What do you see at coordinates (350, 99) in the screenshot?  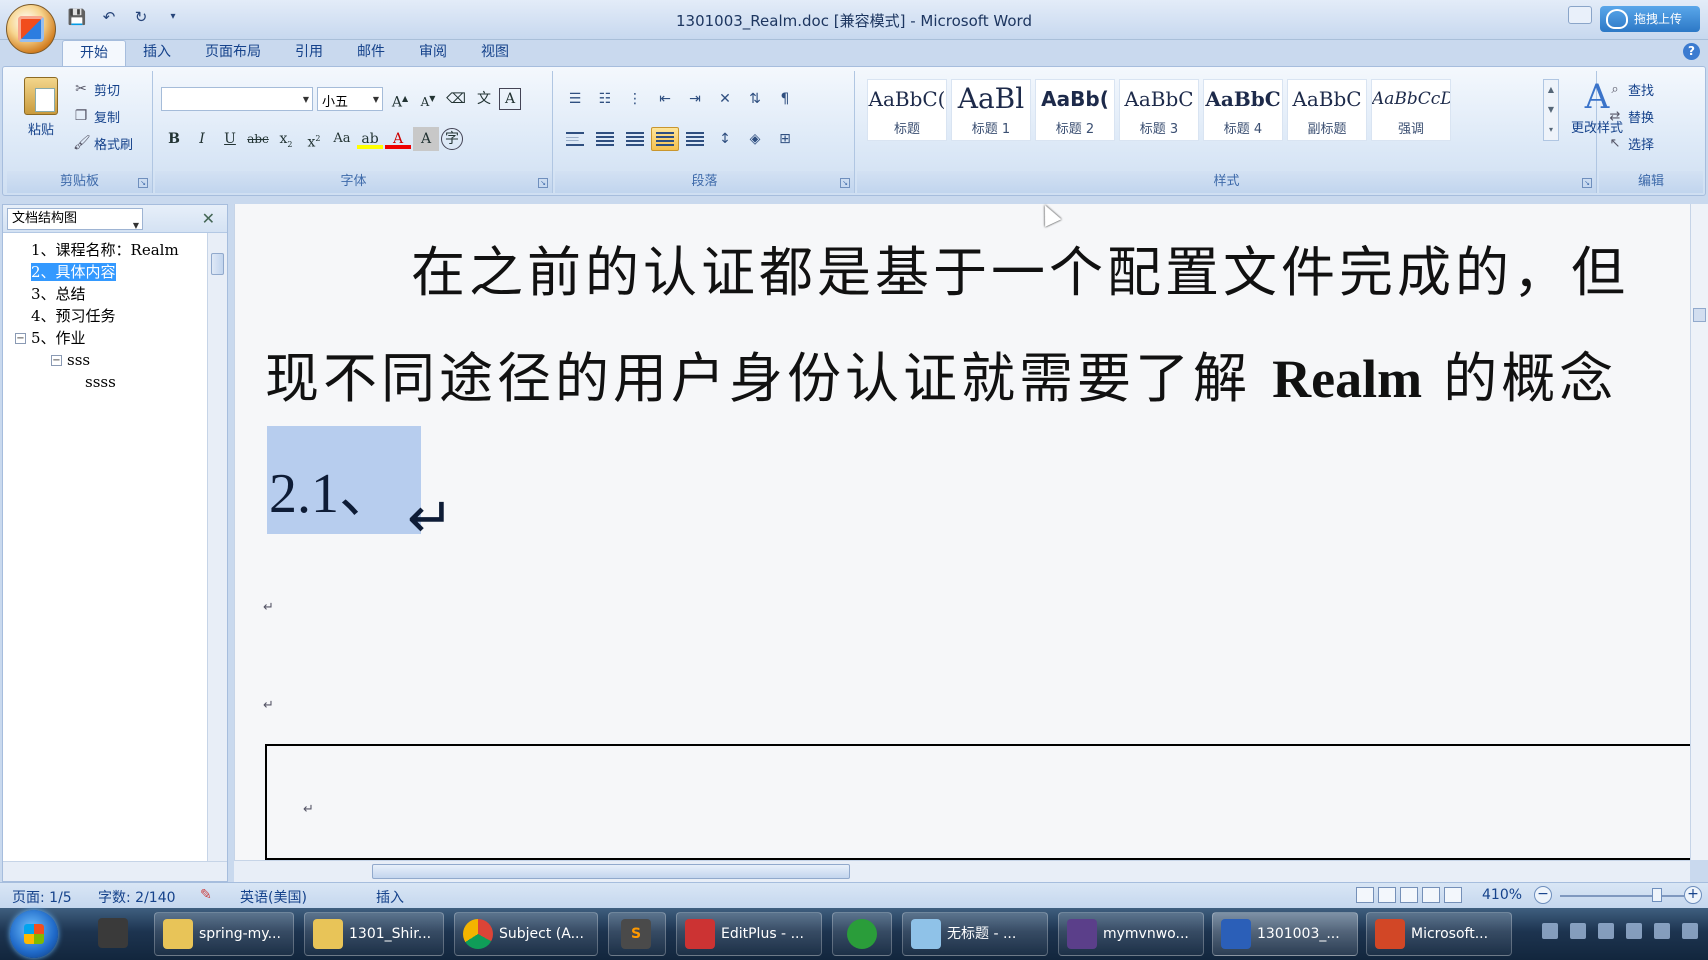 I see `font-size-combobox: 小五 ▼` at bounding box center [350, 99].